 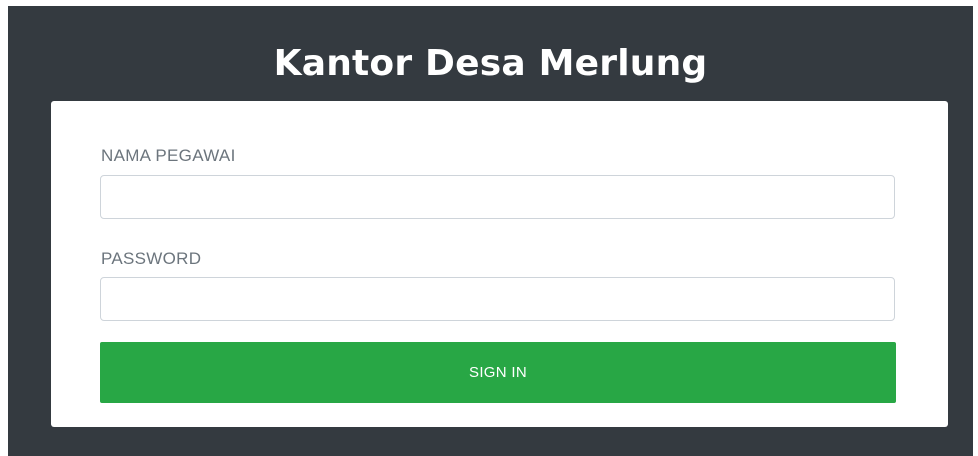 What do you see at coordinates (498, 372) in the screenshot?
I see `sign-in-button: SIGN IN` at bounding box center [498, 372].